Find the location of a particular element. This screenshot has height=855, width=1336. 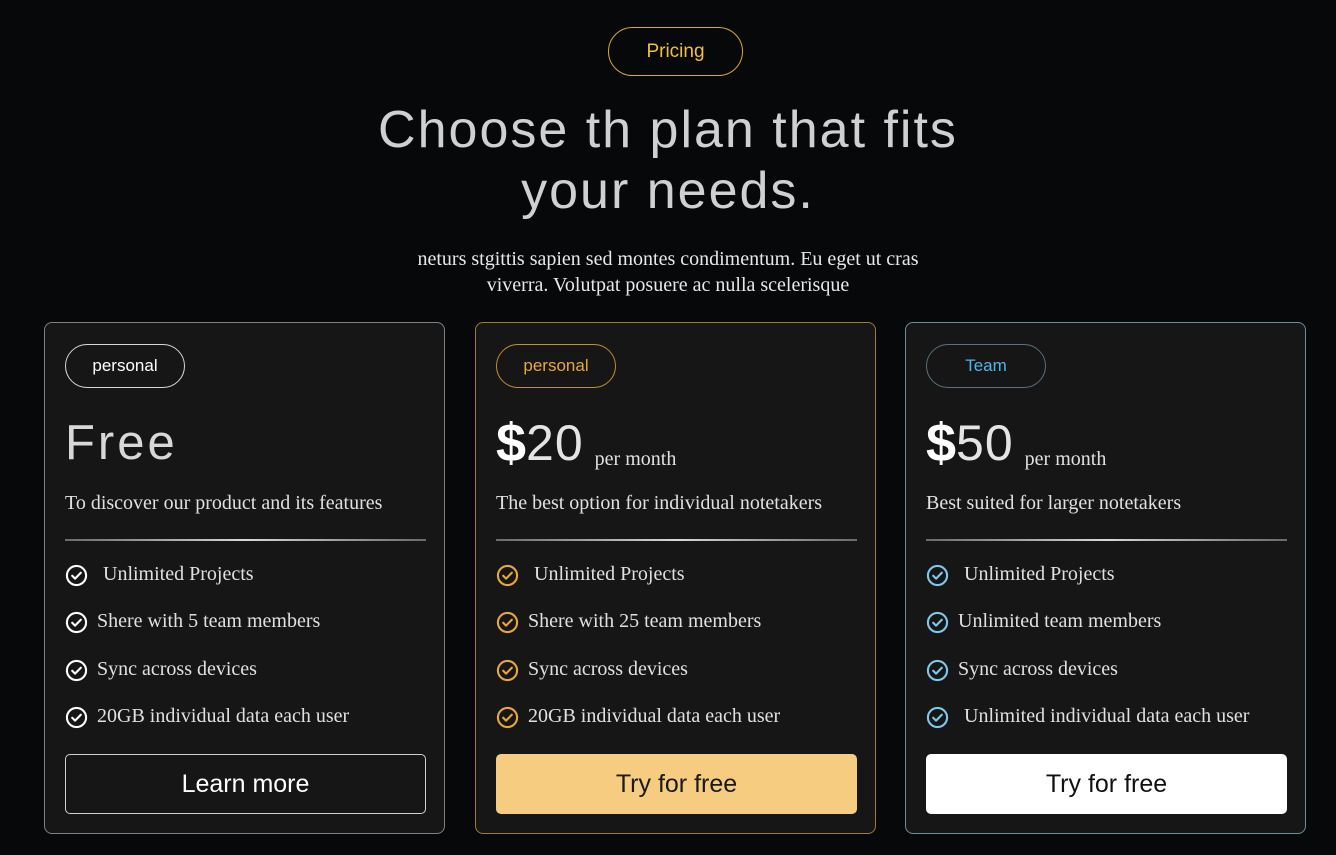

plan-price: $ 50 per month is located at coordinates (1016, 440).